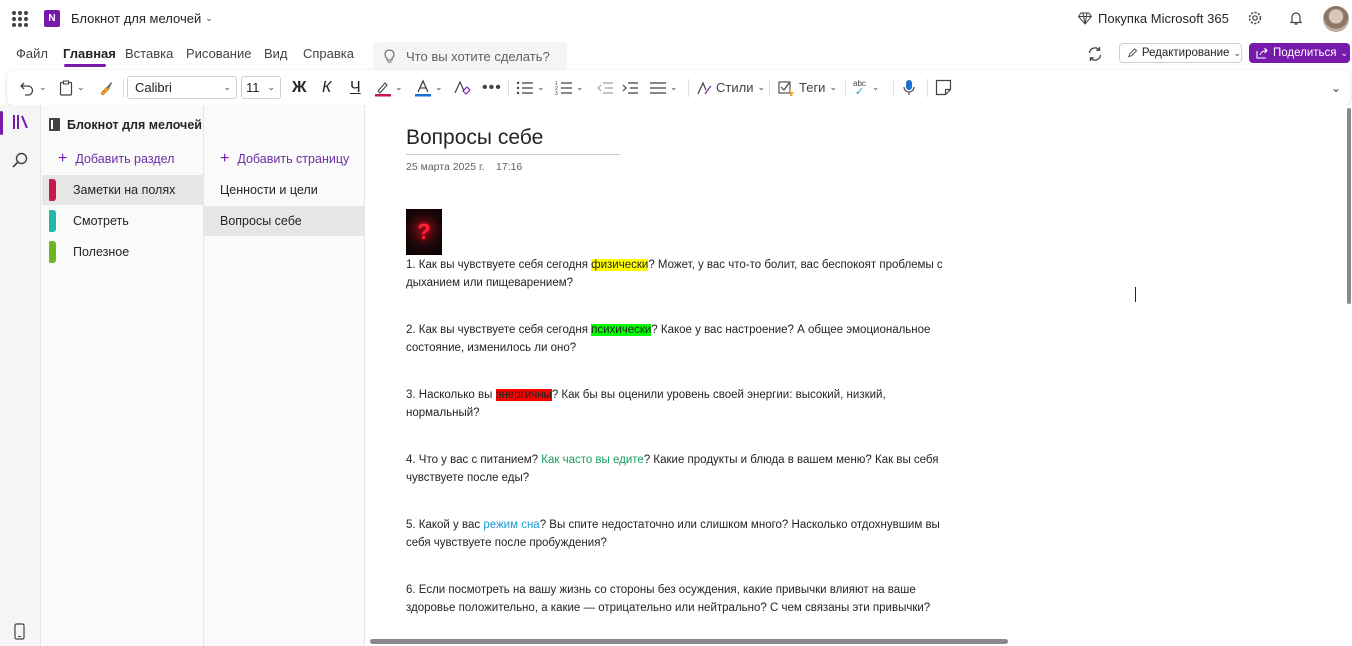 The image size is (1352, 646). I want to click on dictate-button, so click(909, 87).